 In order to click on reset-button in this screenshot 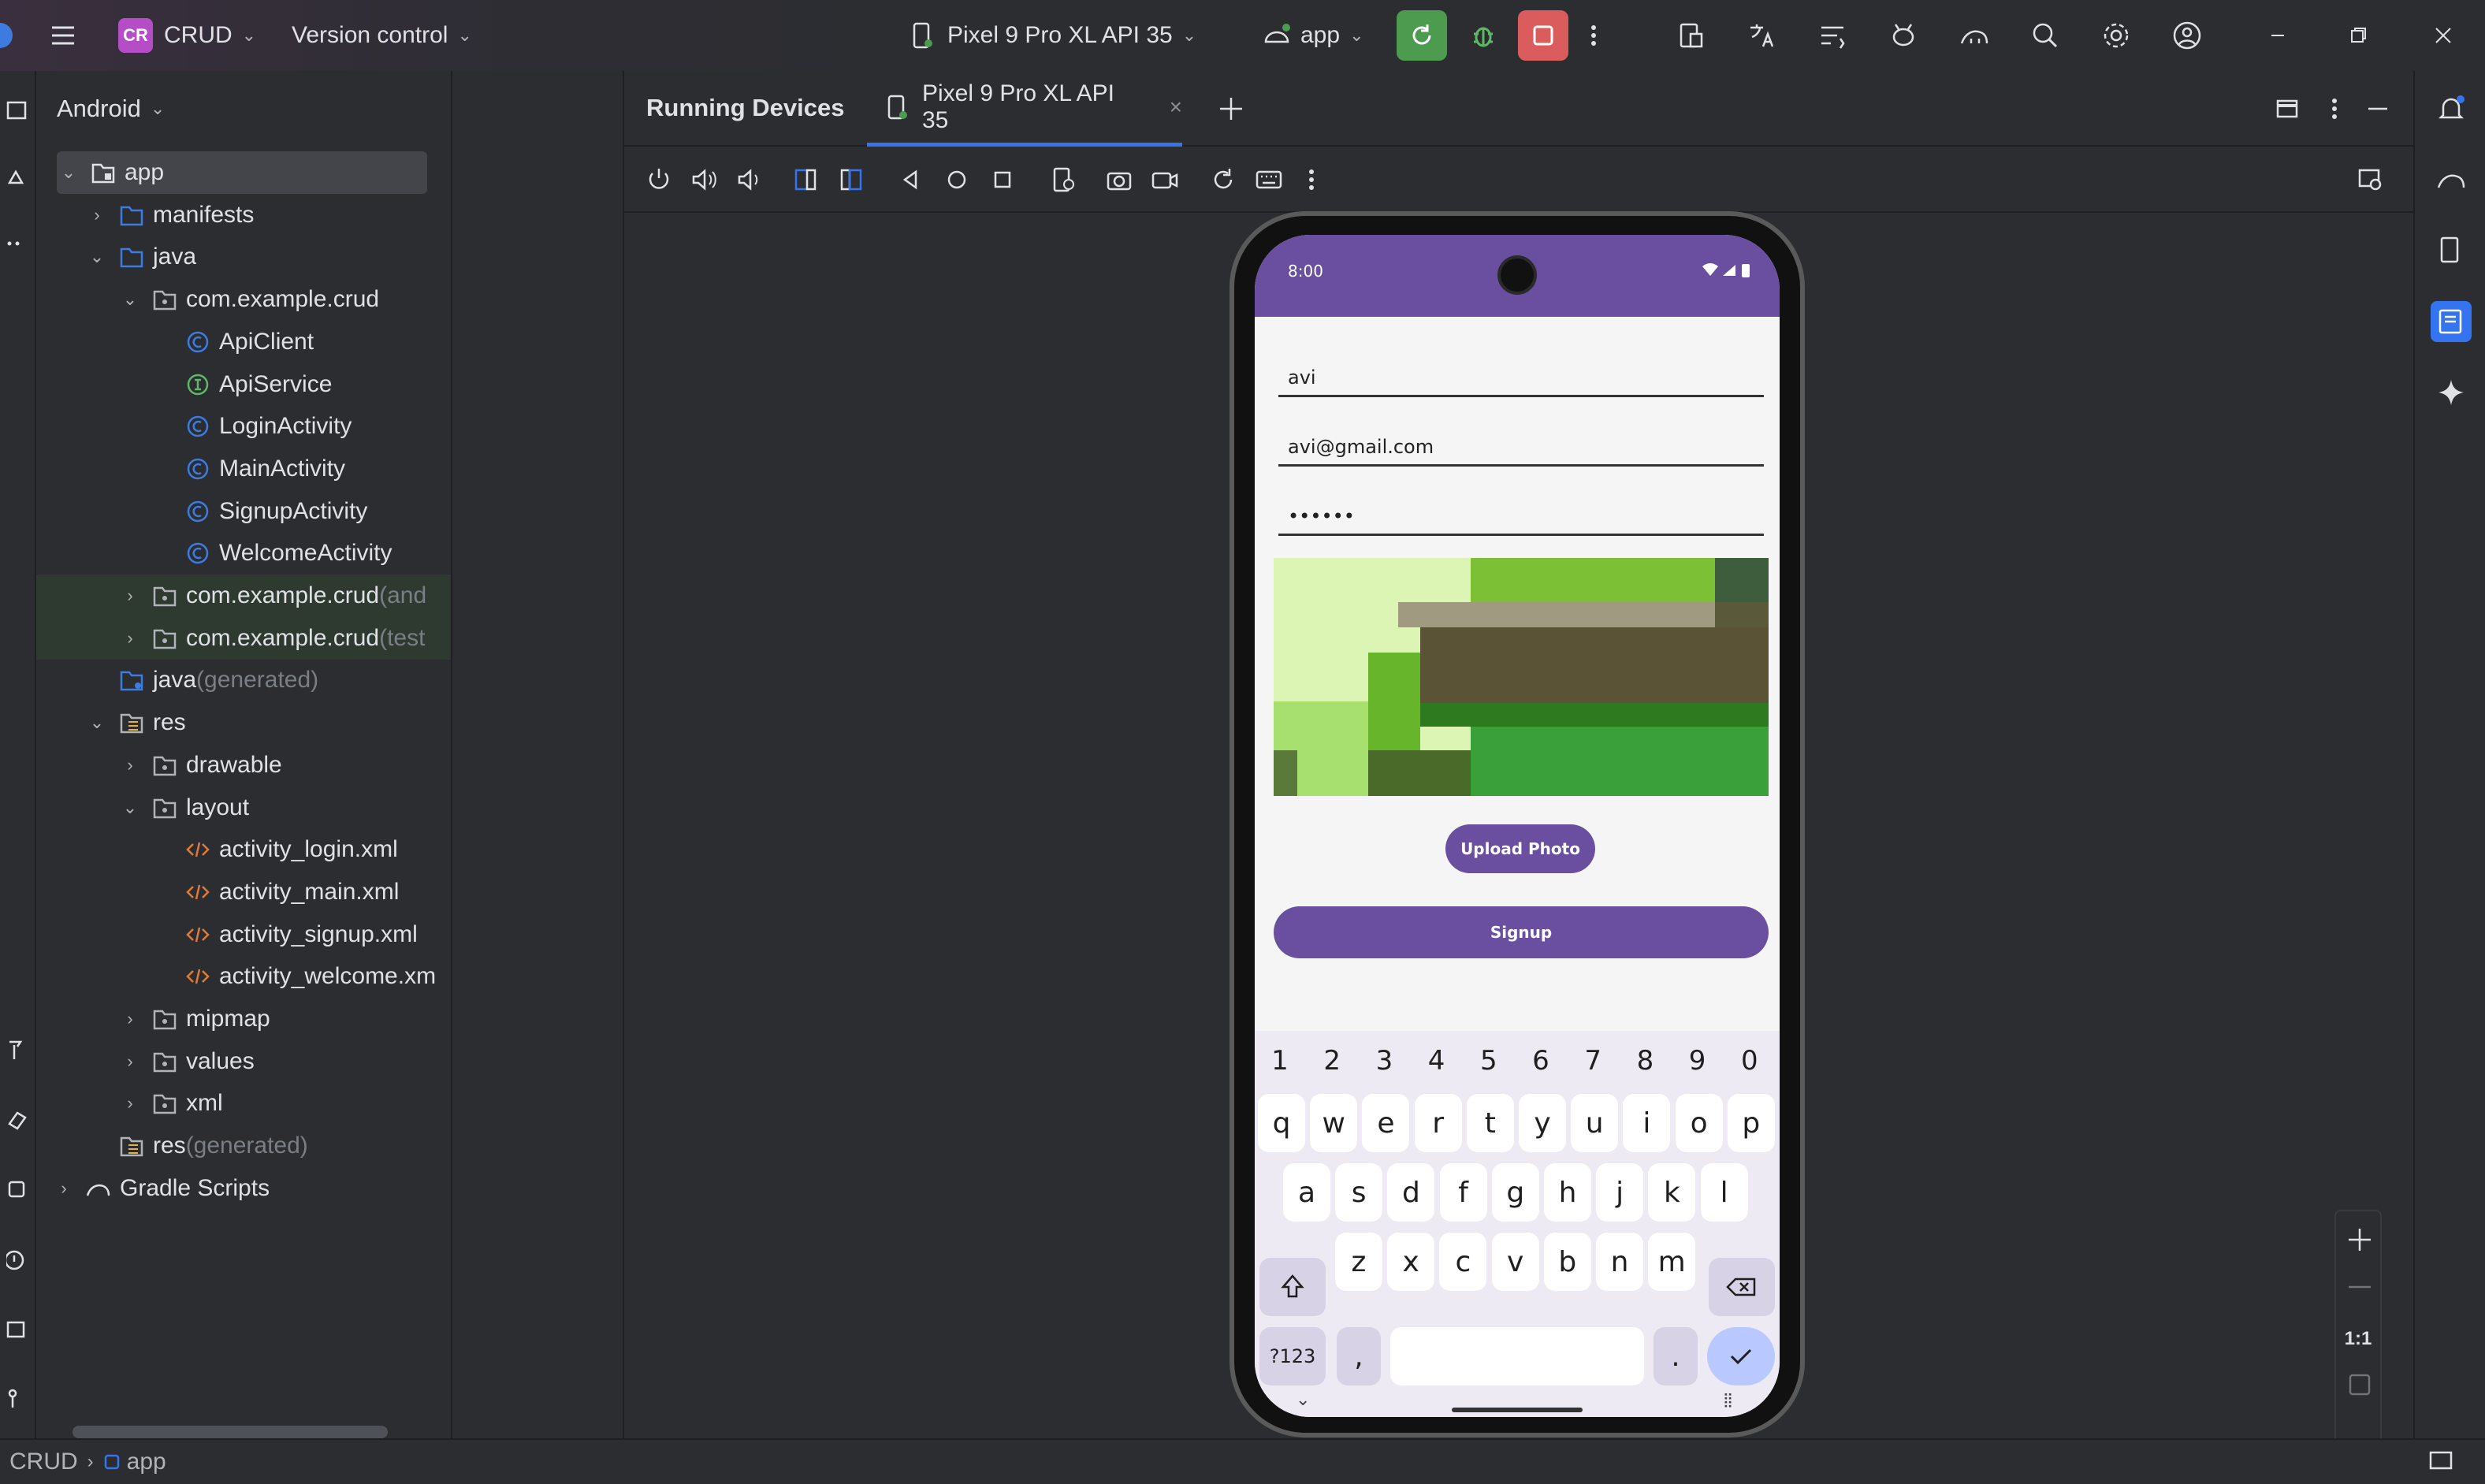, I will do `click(1223, 179)`.